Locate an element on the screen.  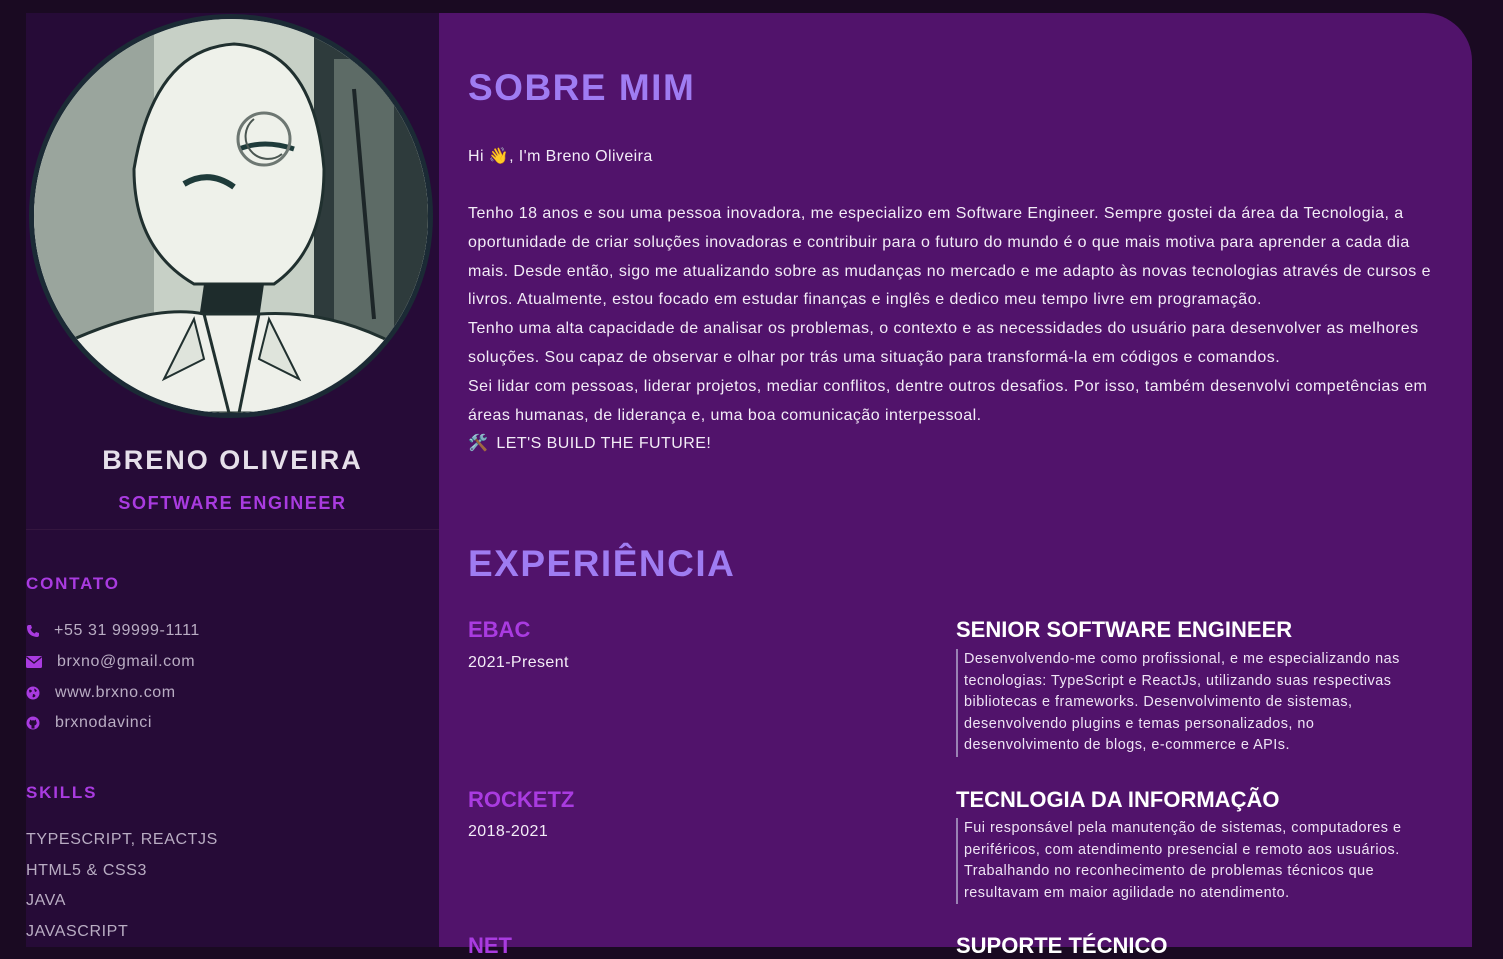
skill-item: TYPESCRIPT, REACTJS is located at coordinates (122, 839).